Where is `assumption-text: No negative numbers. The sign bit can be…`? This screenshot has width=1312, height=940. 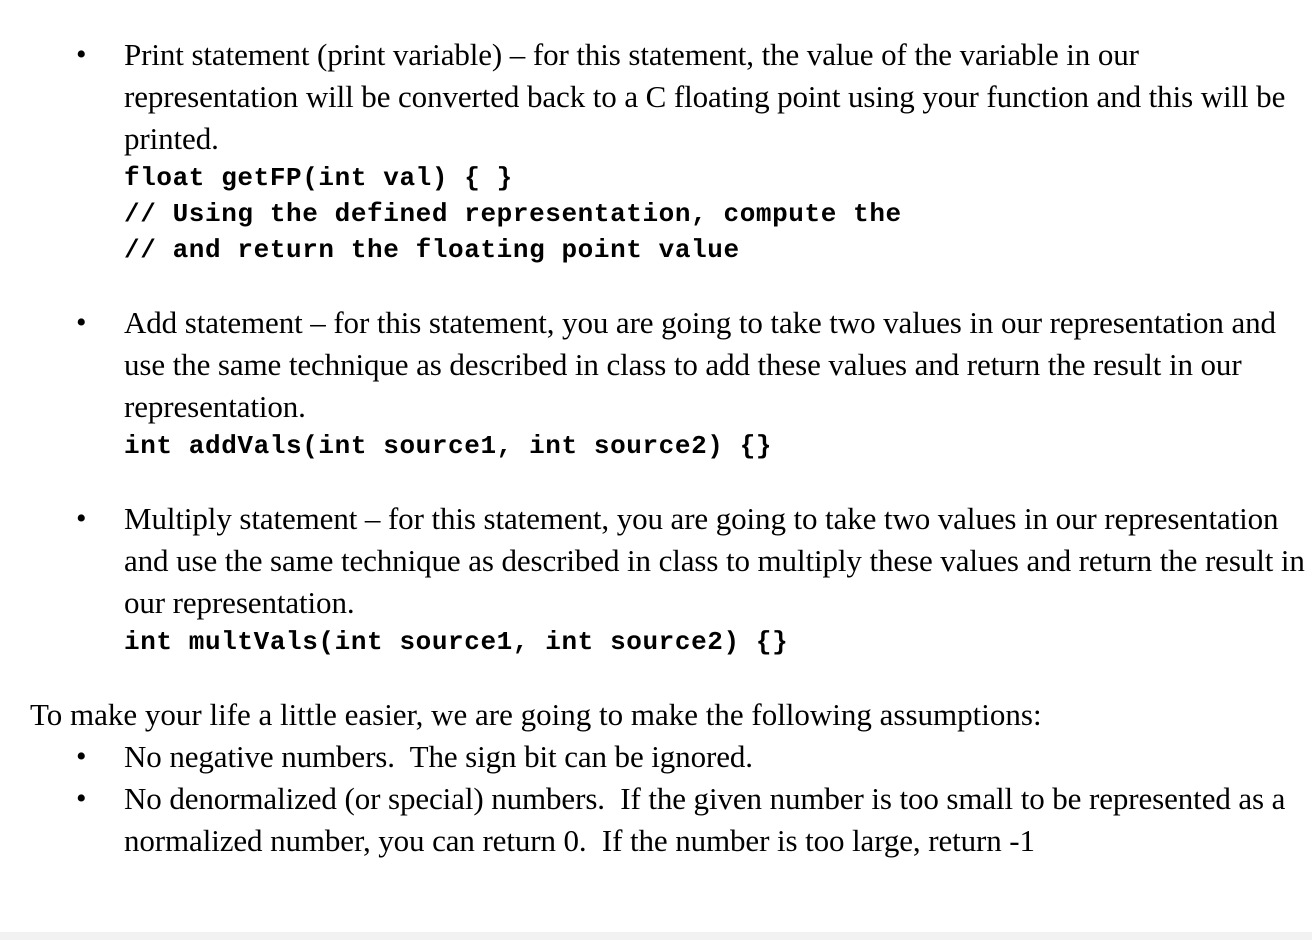
assumption-text: No negative numbers. The sign bit can be… is located at coordinates (438, 756).